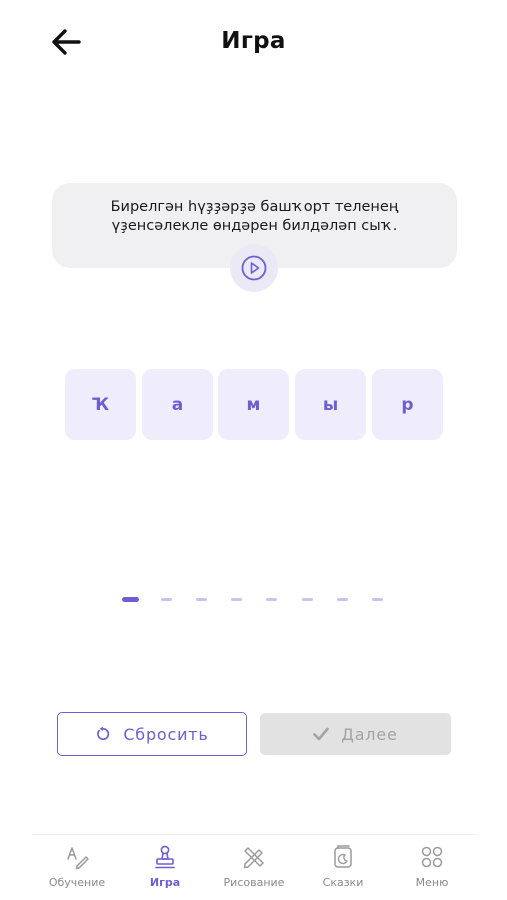  I want to click on reset-button: Сбросить, so click(152, 734).